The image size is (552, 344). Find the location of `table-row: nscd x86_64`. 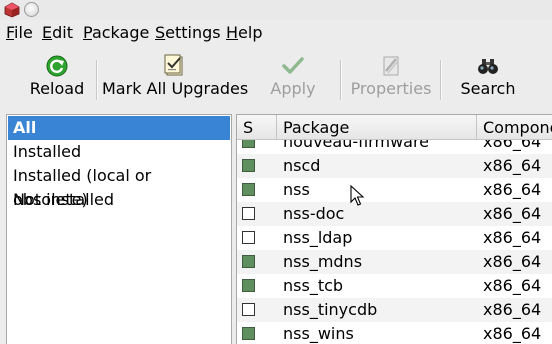

table-row: nscd x86_64 is located at coordinates (394, 166).